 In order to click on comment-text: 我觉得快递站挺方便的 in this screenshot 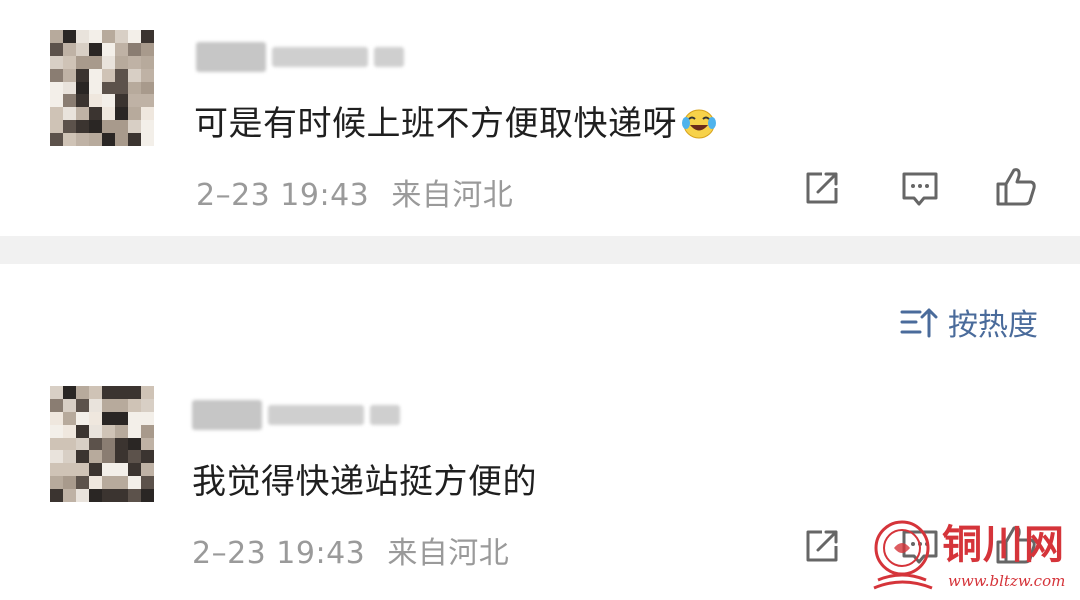, I will do `click(364, 482)`.